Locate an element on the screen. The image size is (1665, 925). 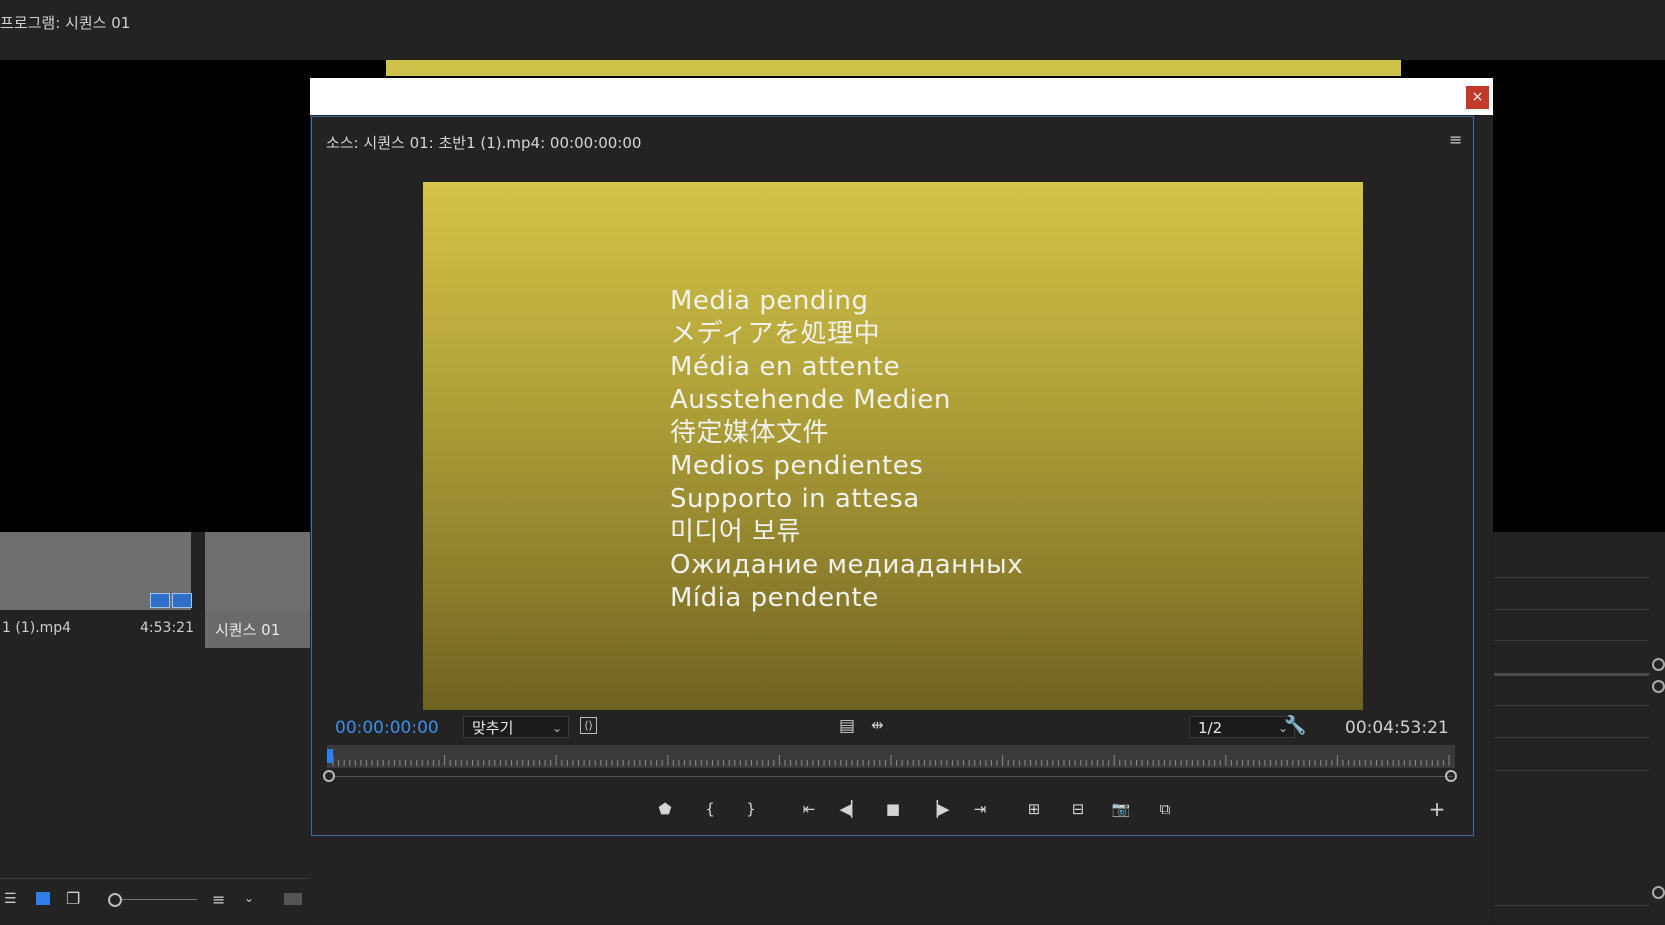
program-monitor-header is located at coordinates (832, 30).